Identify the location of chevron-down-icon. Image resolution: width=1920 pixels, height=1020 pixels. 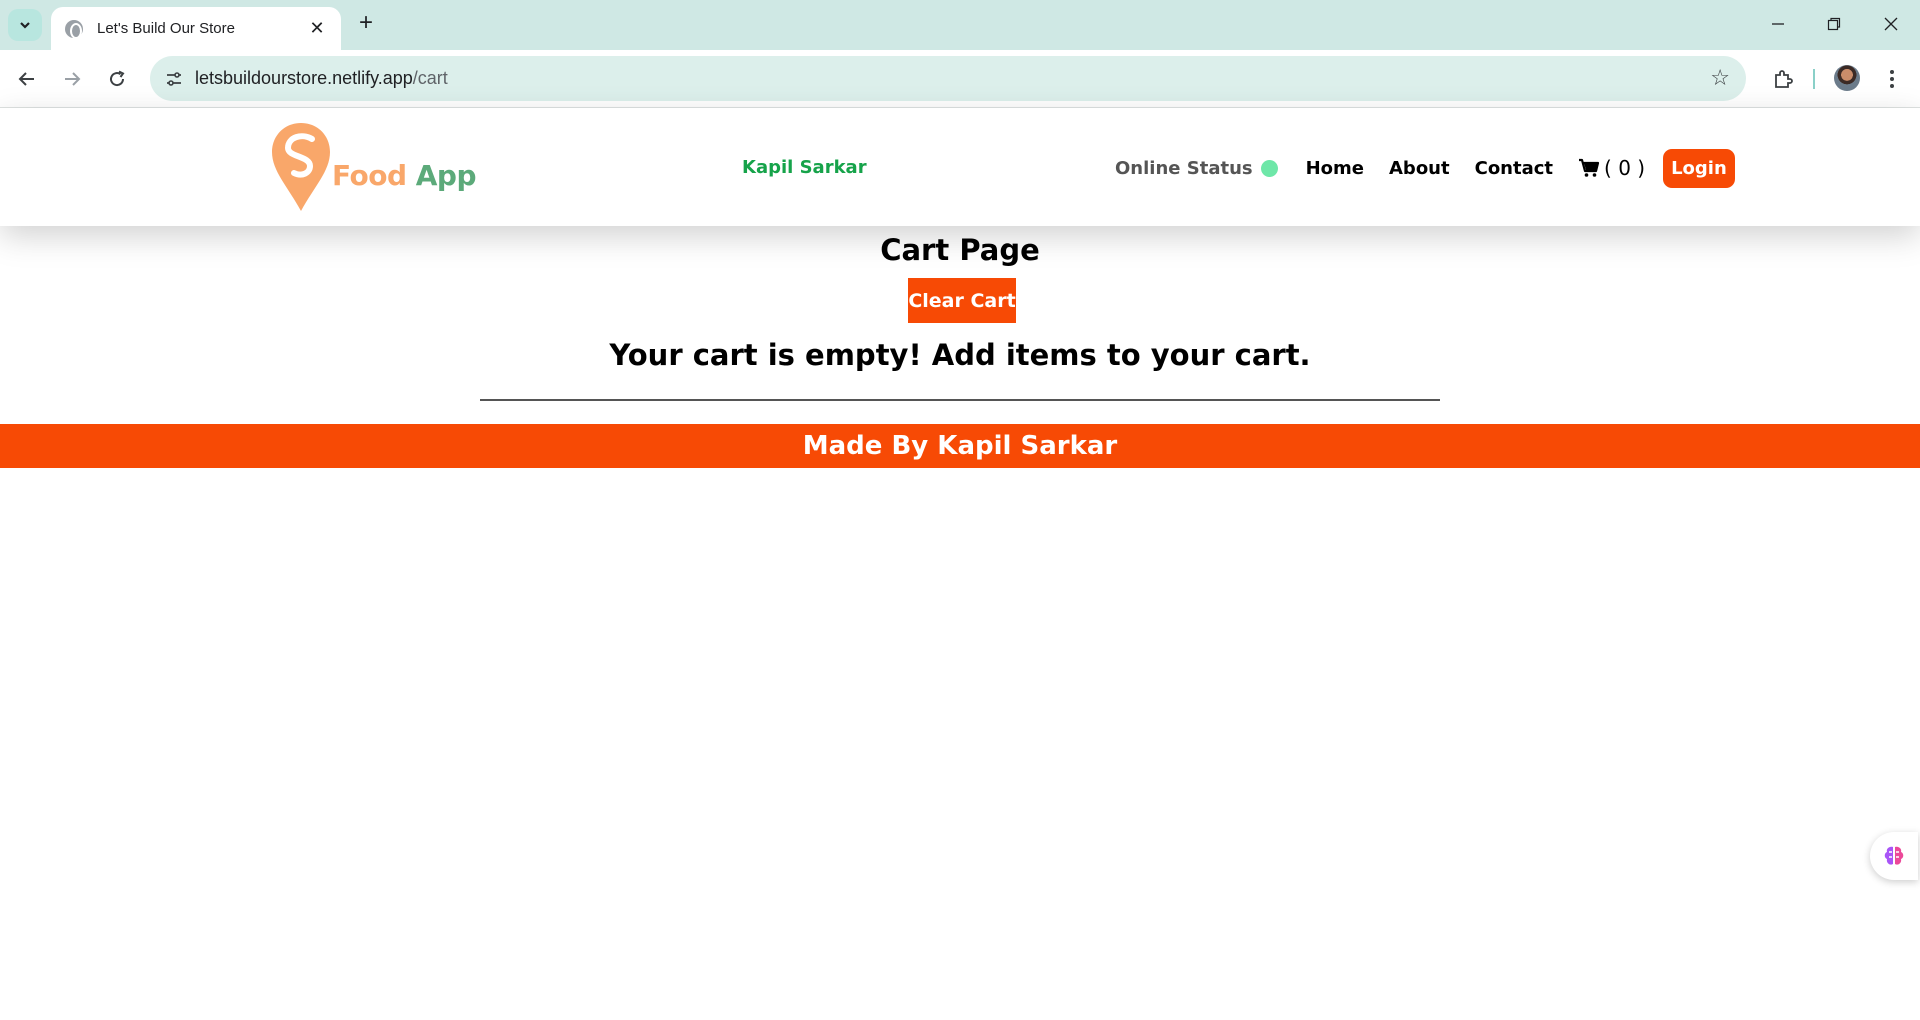
(25, 25).